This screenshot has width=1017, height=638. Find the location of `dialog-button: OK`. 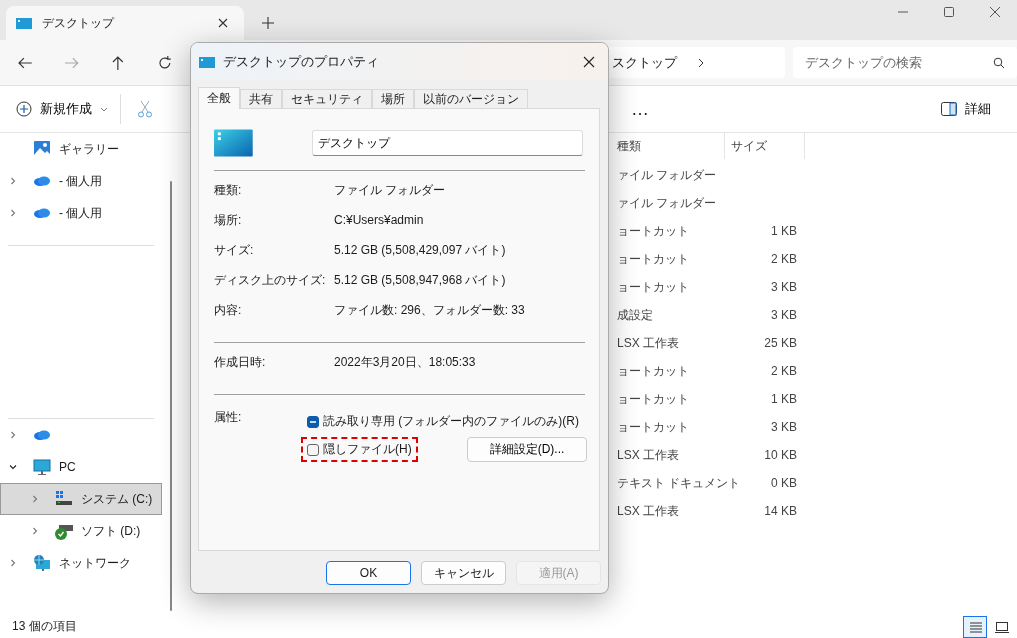

dialog-button: OK is located at coordinates (368, 573).